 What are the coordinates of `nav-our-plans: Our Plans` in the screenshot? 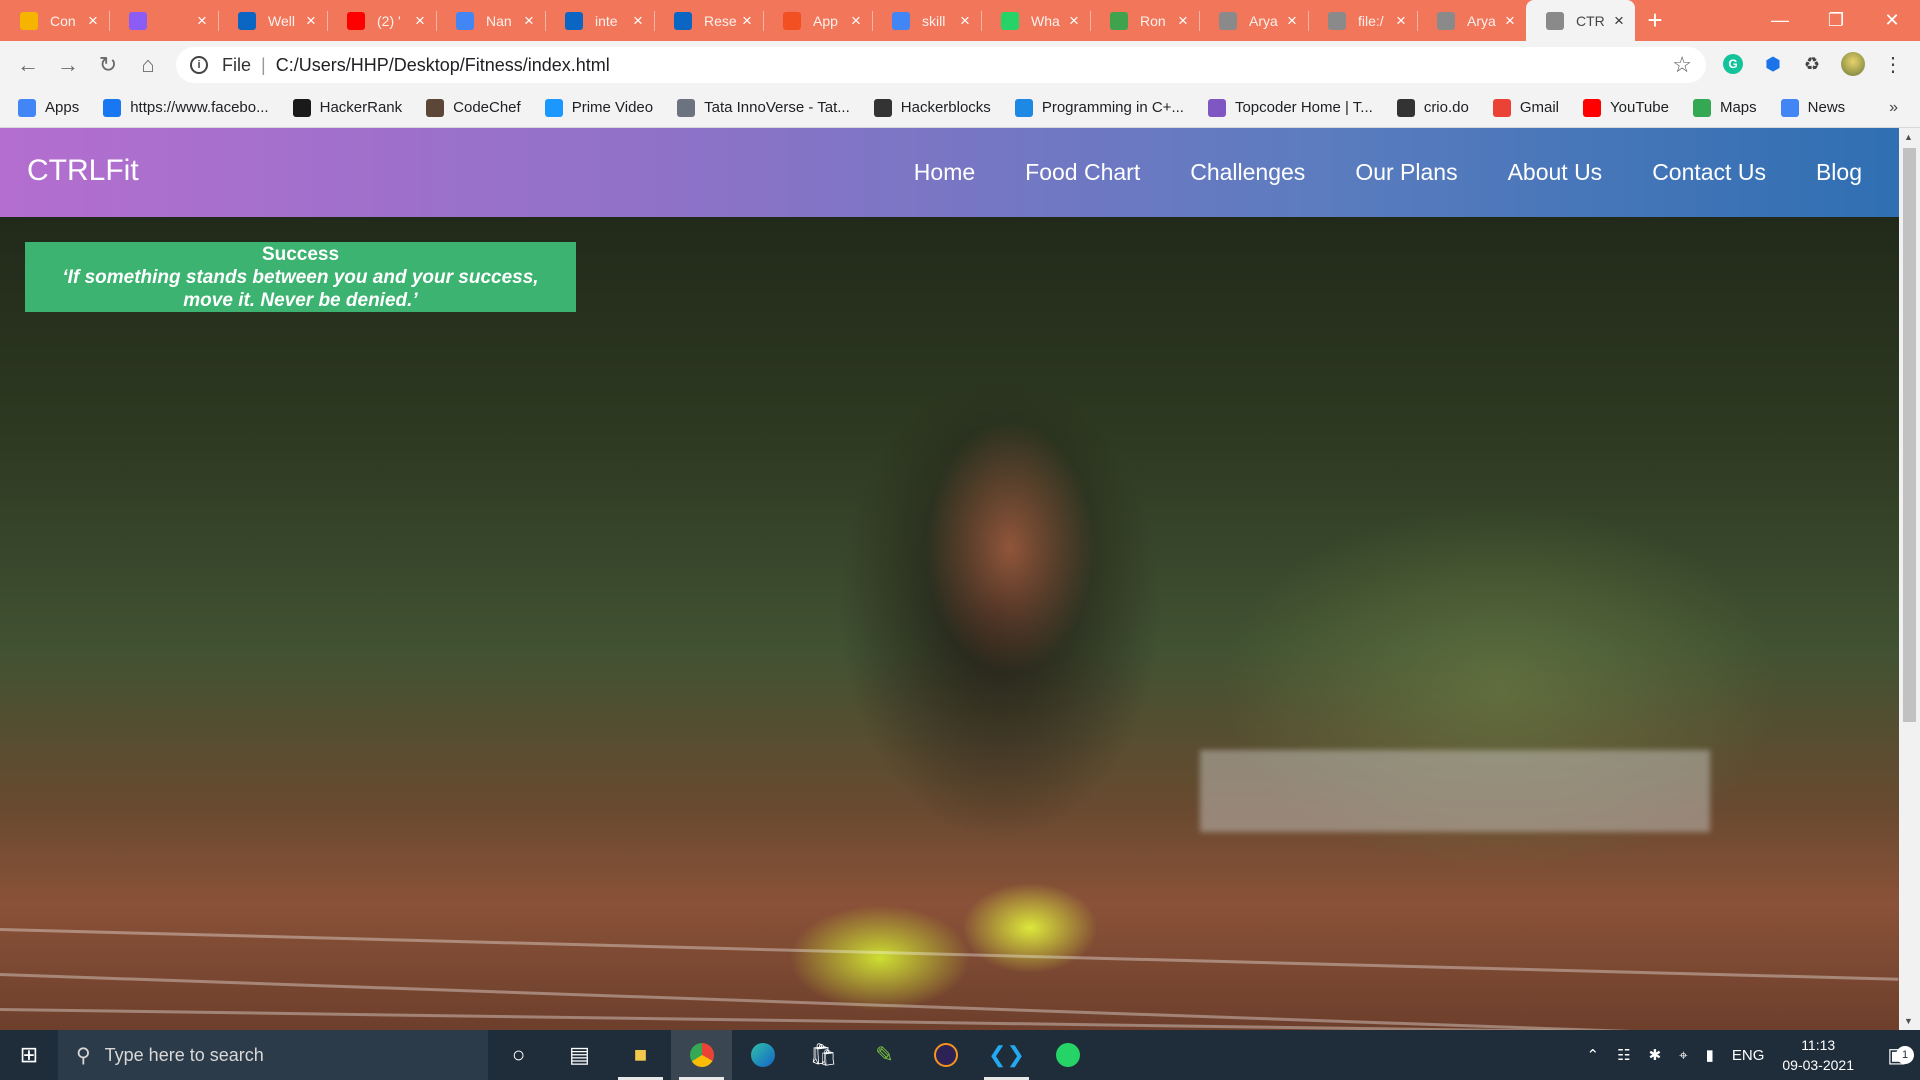 It's located at (1406, 172).